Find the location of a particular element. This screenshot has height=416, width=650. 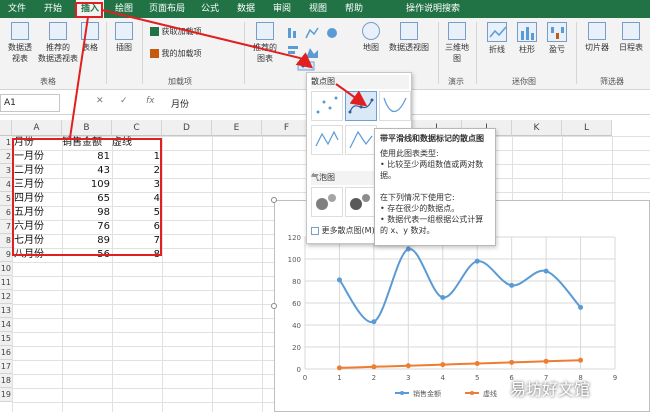

insert-tab-highlight is located at coordinates (89, 10).